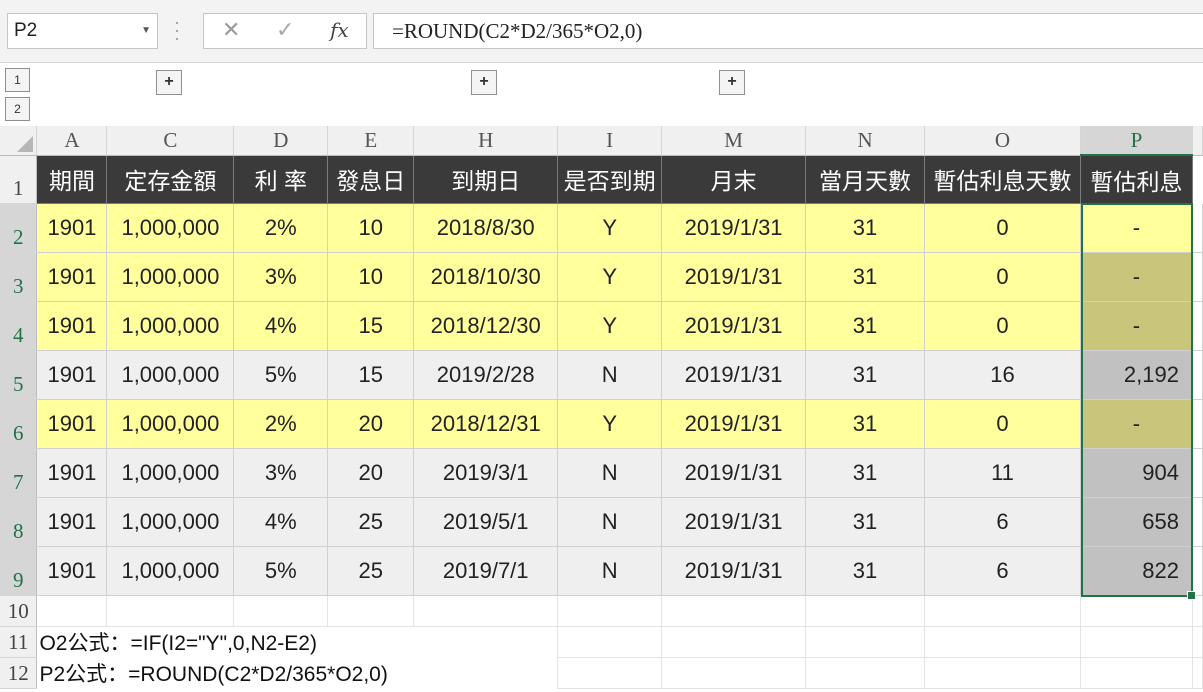 The width and height of the screenshot is (1203, 692). Describe the element at coordinates (1136, 424) in the screenshot. I see `cell: -` at that location.